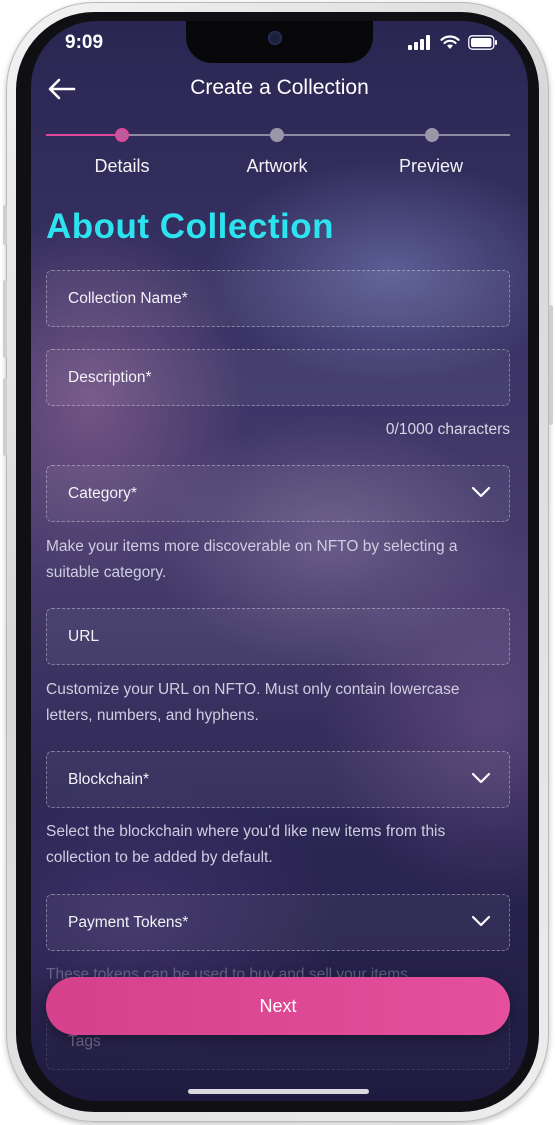  Describe the element at coordinates (190, 226) in the screenshot. I see `section-title: About Collection` at that location.